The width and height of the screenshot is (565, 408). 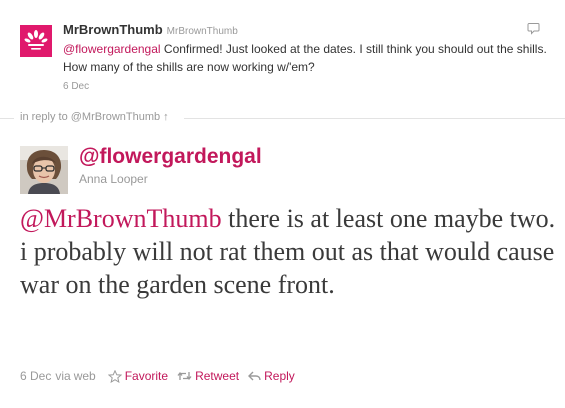 I want to click on speech-bubble-icon, so click(x=533, y=28).